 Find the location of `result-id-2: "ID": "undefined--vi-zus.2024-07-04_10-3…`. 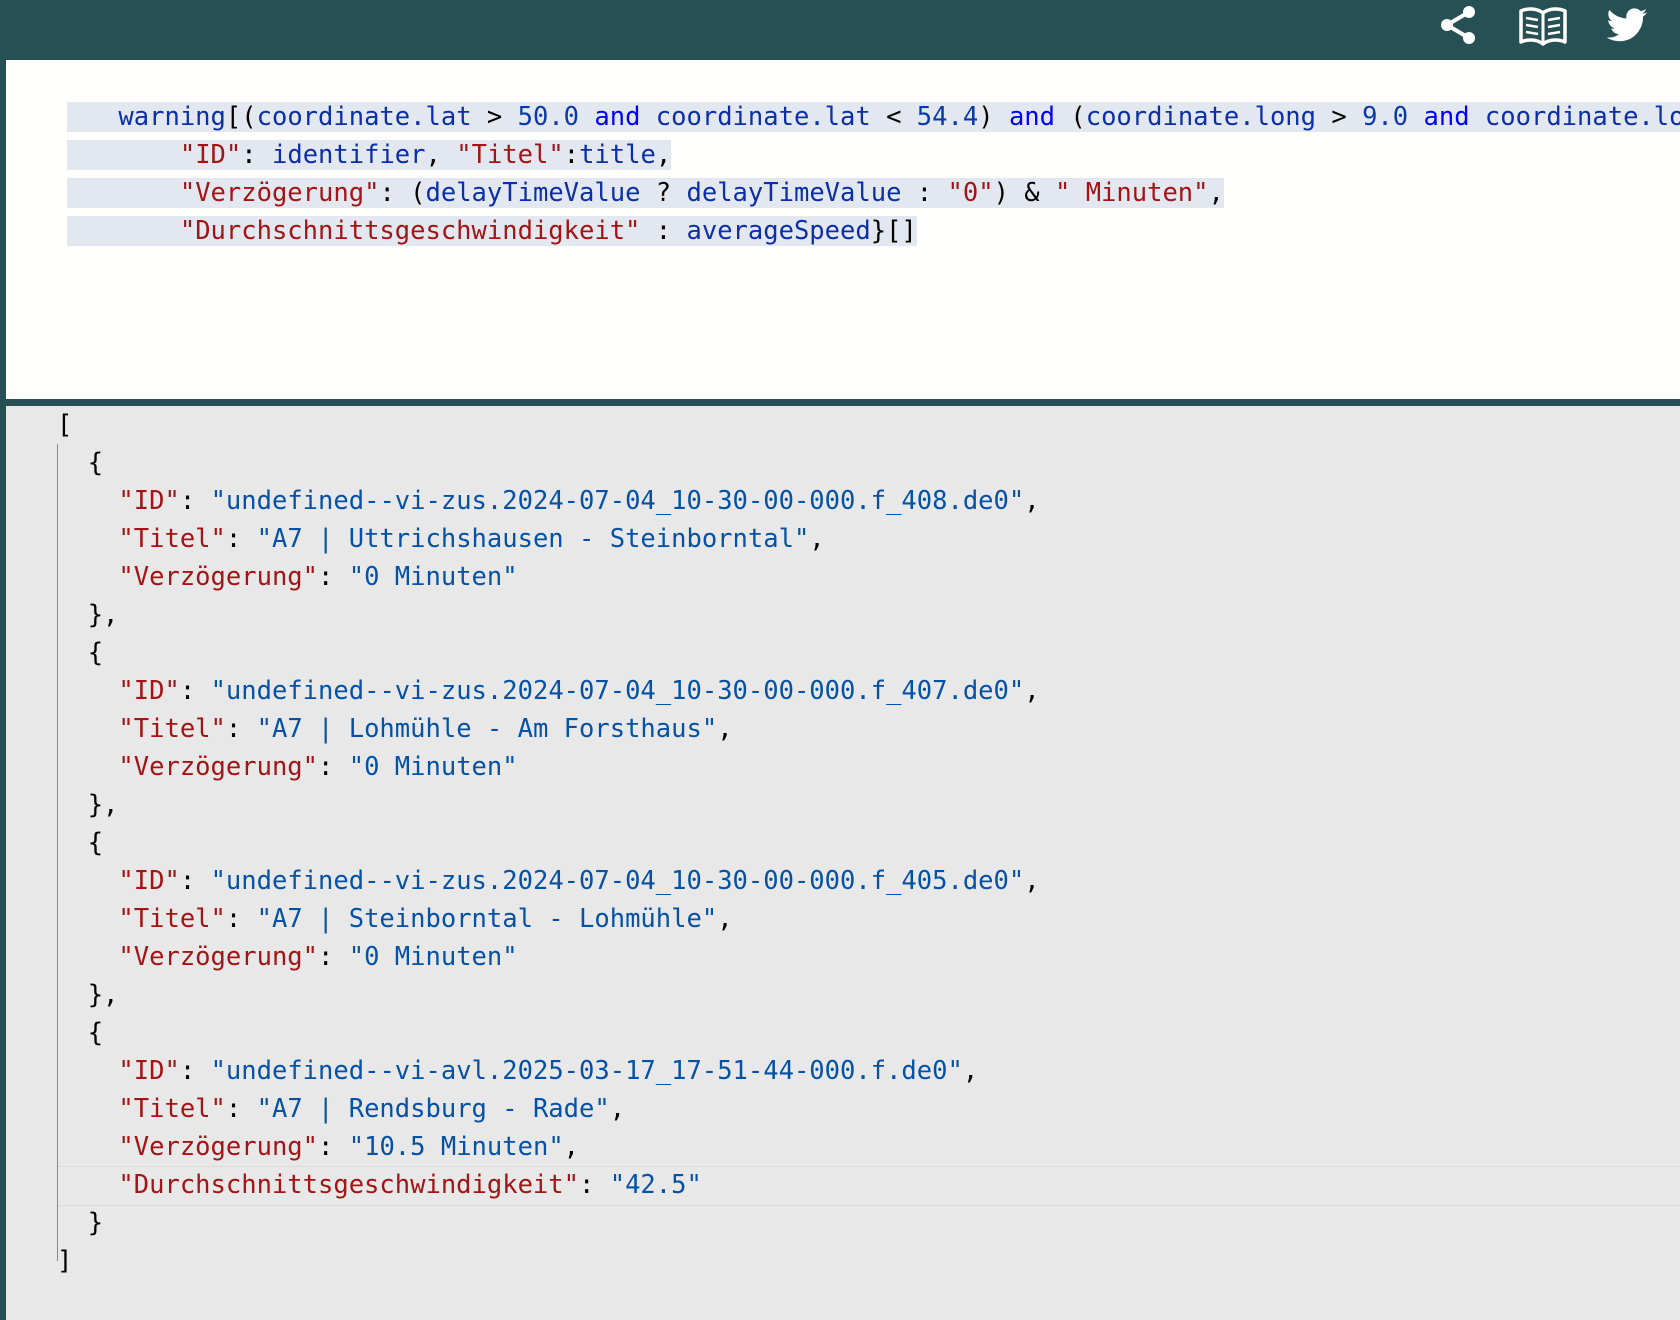

result-id-2: "ID": "undefined--vi-zus.2024-07-04_10-3… is located at coordinates (579, 691).